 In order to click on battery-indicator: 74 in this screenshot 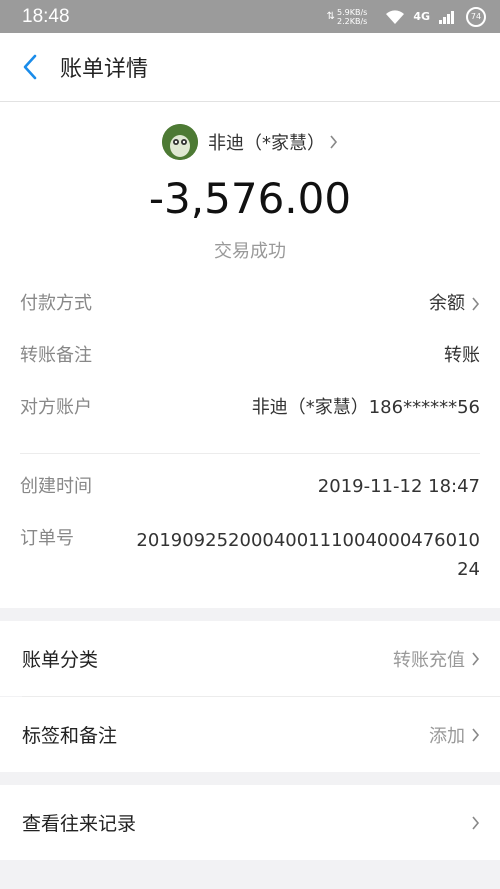, I will do `click(476, 16)`.